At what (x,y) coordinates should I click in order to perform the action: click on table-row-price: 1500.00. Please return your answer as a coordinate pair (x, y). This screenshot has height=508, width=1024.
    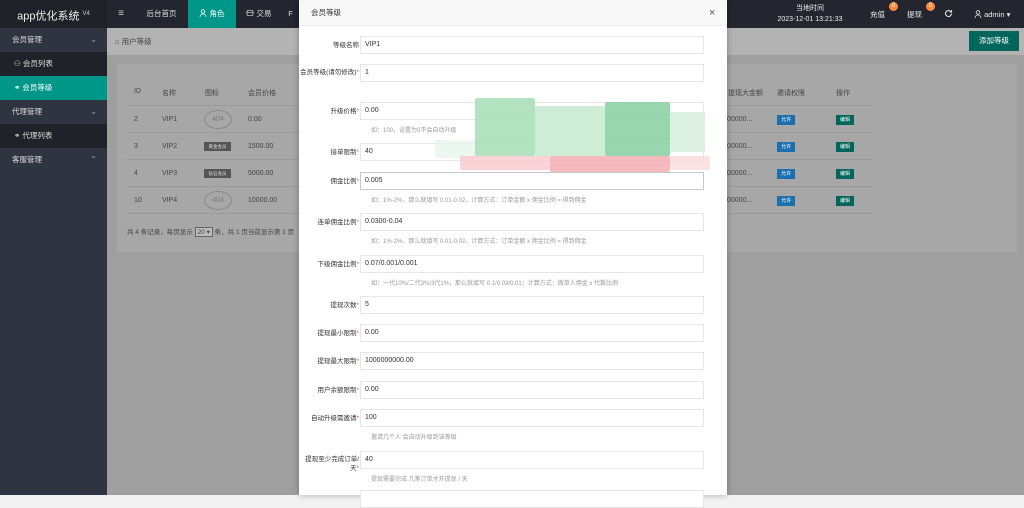
    Looking at the image, I should click on (261, 146).